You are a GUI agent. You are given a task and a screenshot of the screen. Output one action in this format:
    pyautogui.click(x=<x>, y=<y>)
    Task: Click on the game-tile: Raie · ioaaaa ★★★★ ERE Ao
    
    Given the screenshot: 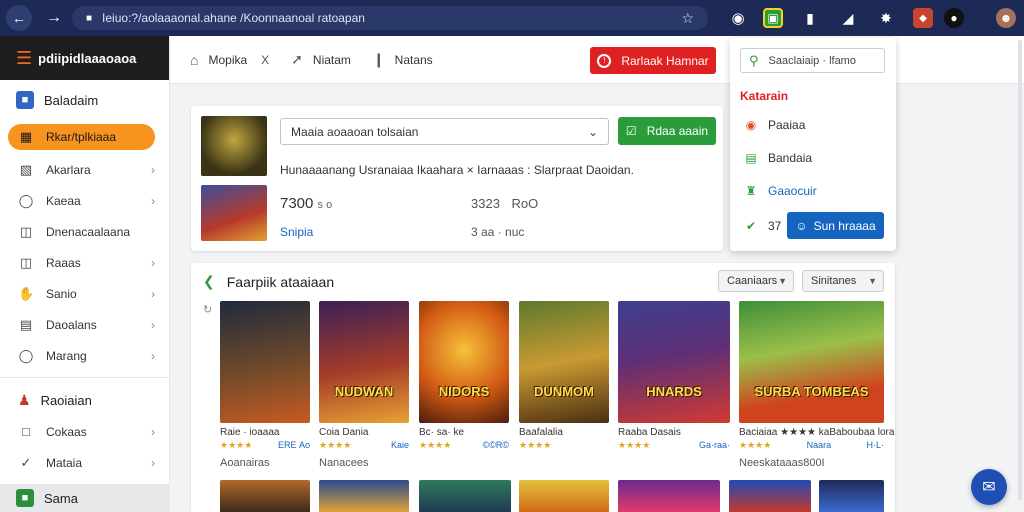 What is the action you would take?
    pyautogui.click(x=265, y=376)
    